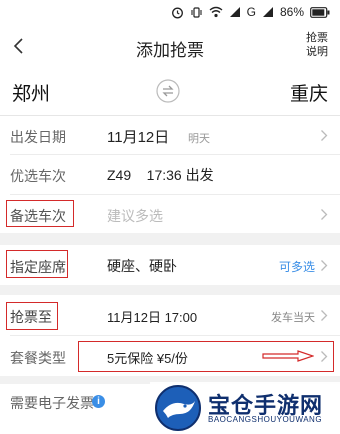 The image size is (340, 434). I want to click on station-selector: 郑州 重庆, so click(170, 92).